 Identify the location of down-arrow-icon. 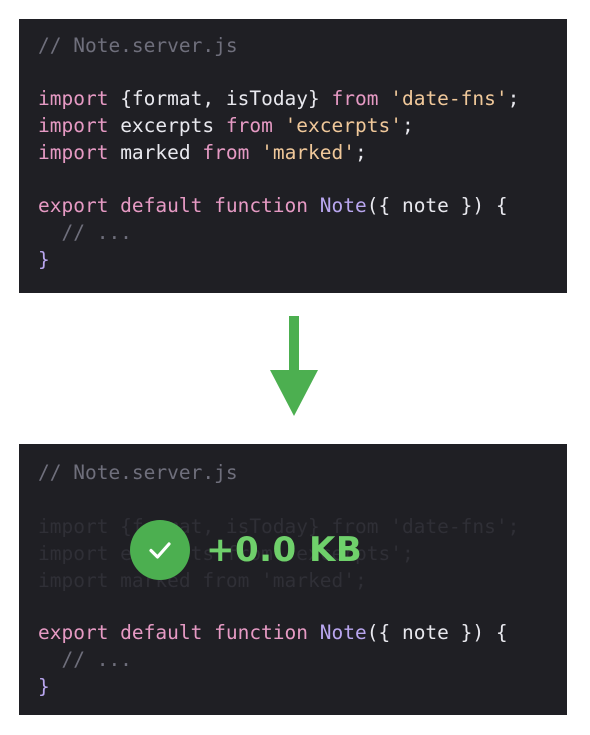
(294, 366).